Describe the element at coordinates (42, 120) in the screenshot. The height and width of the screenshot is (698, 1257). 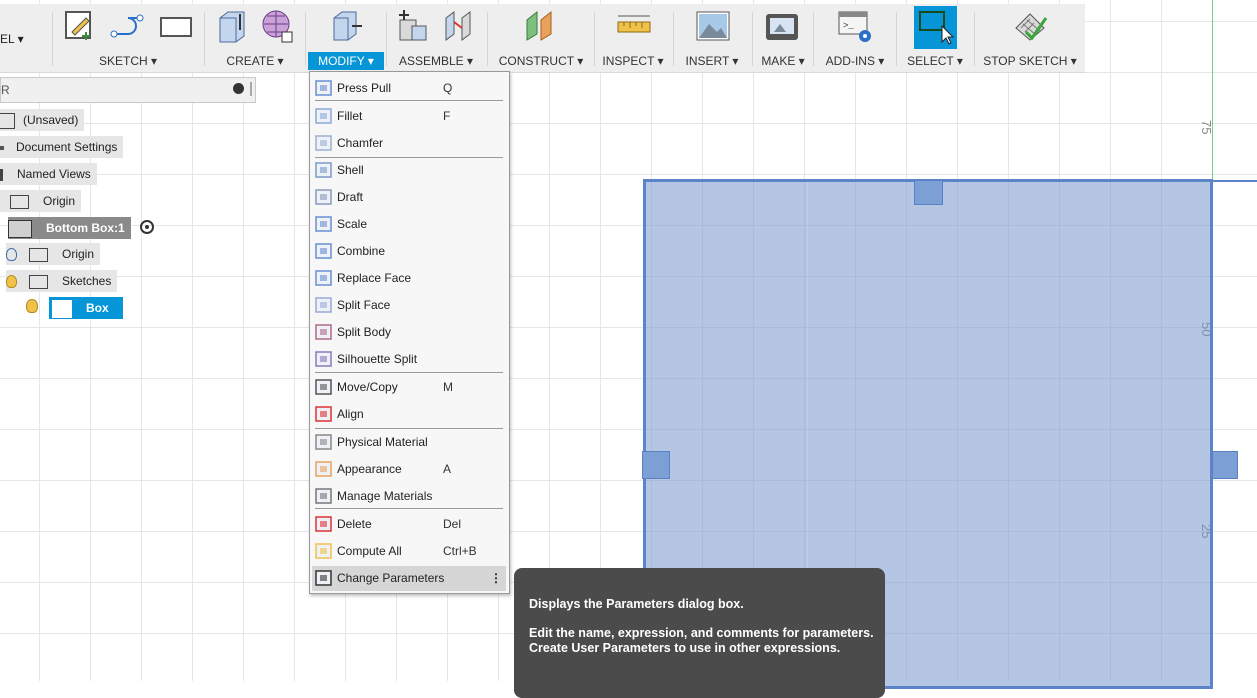
I see `tree-node-unsaved: (Unsaved)` at that location.